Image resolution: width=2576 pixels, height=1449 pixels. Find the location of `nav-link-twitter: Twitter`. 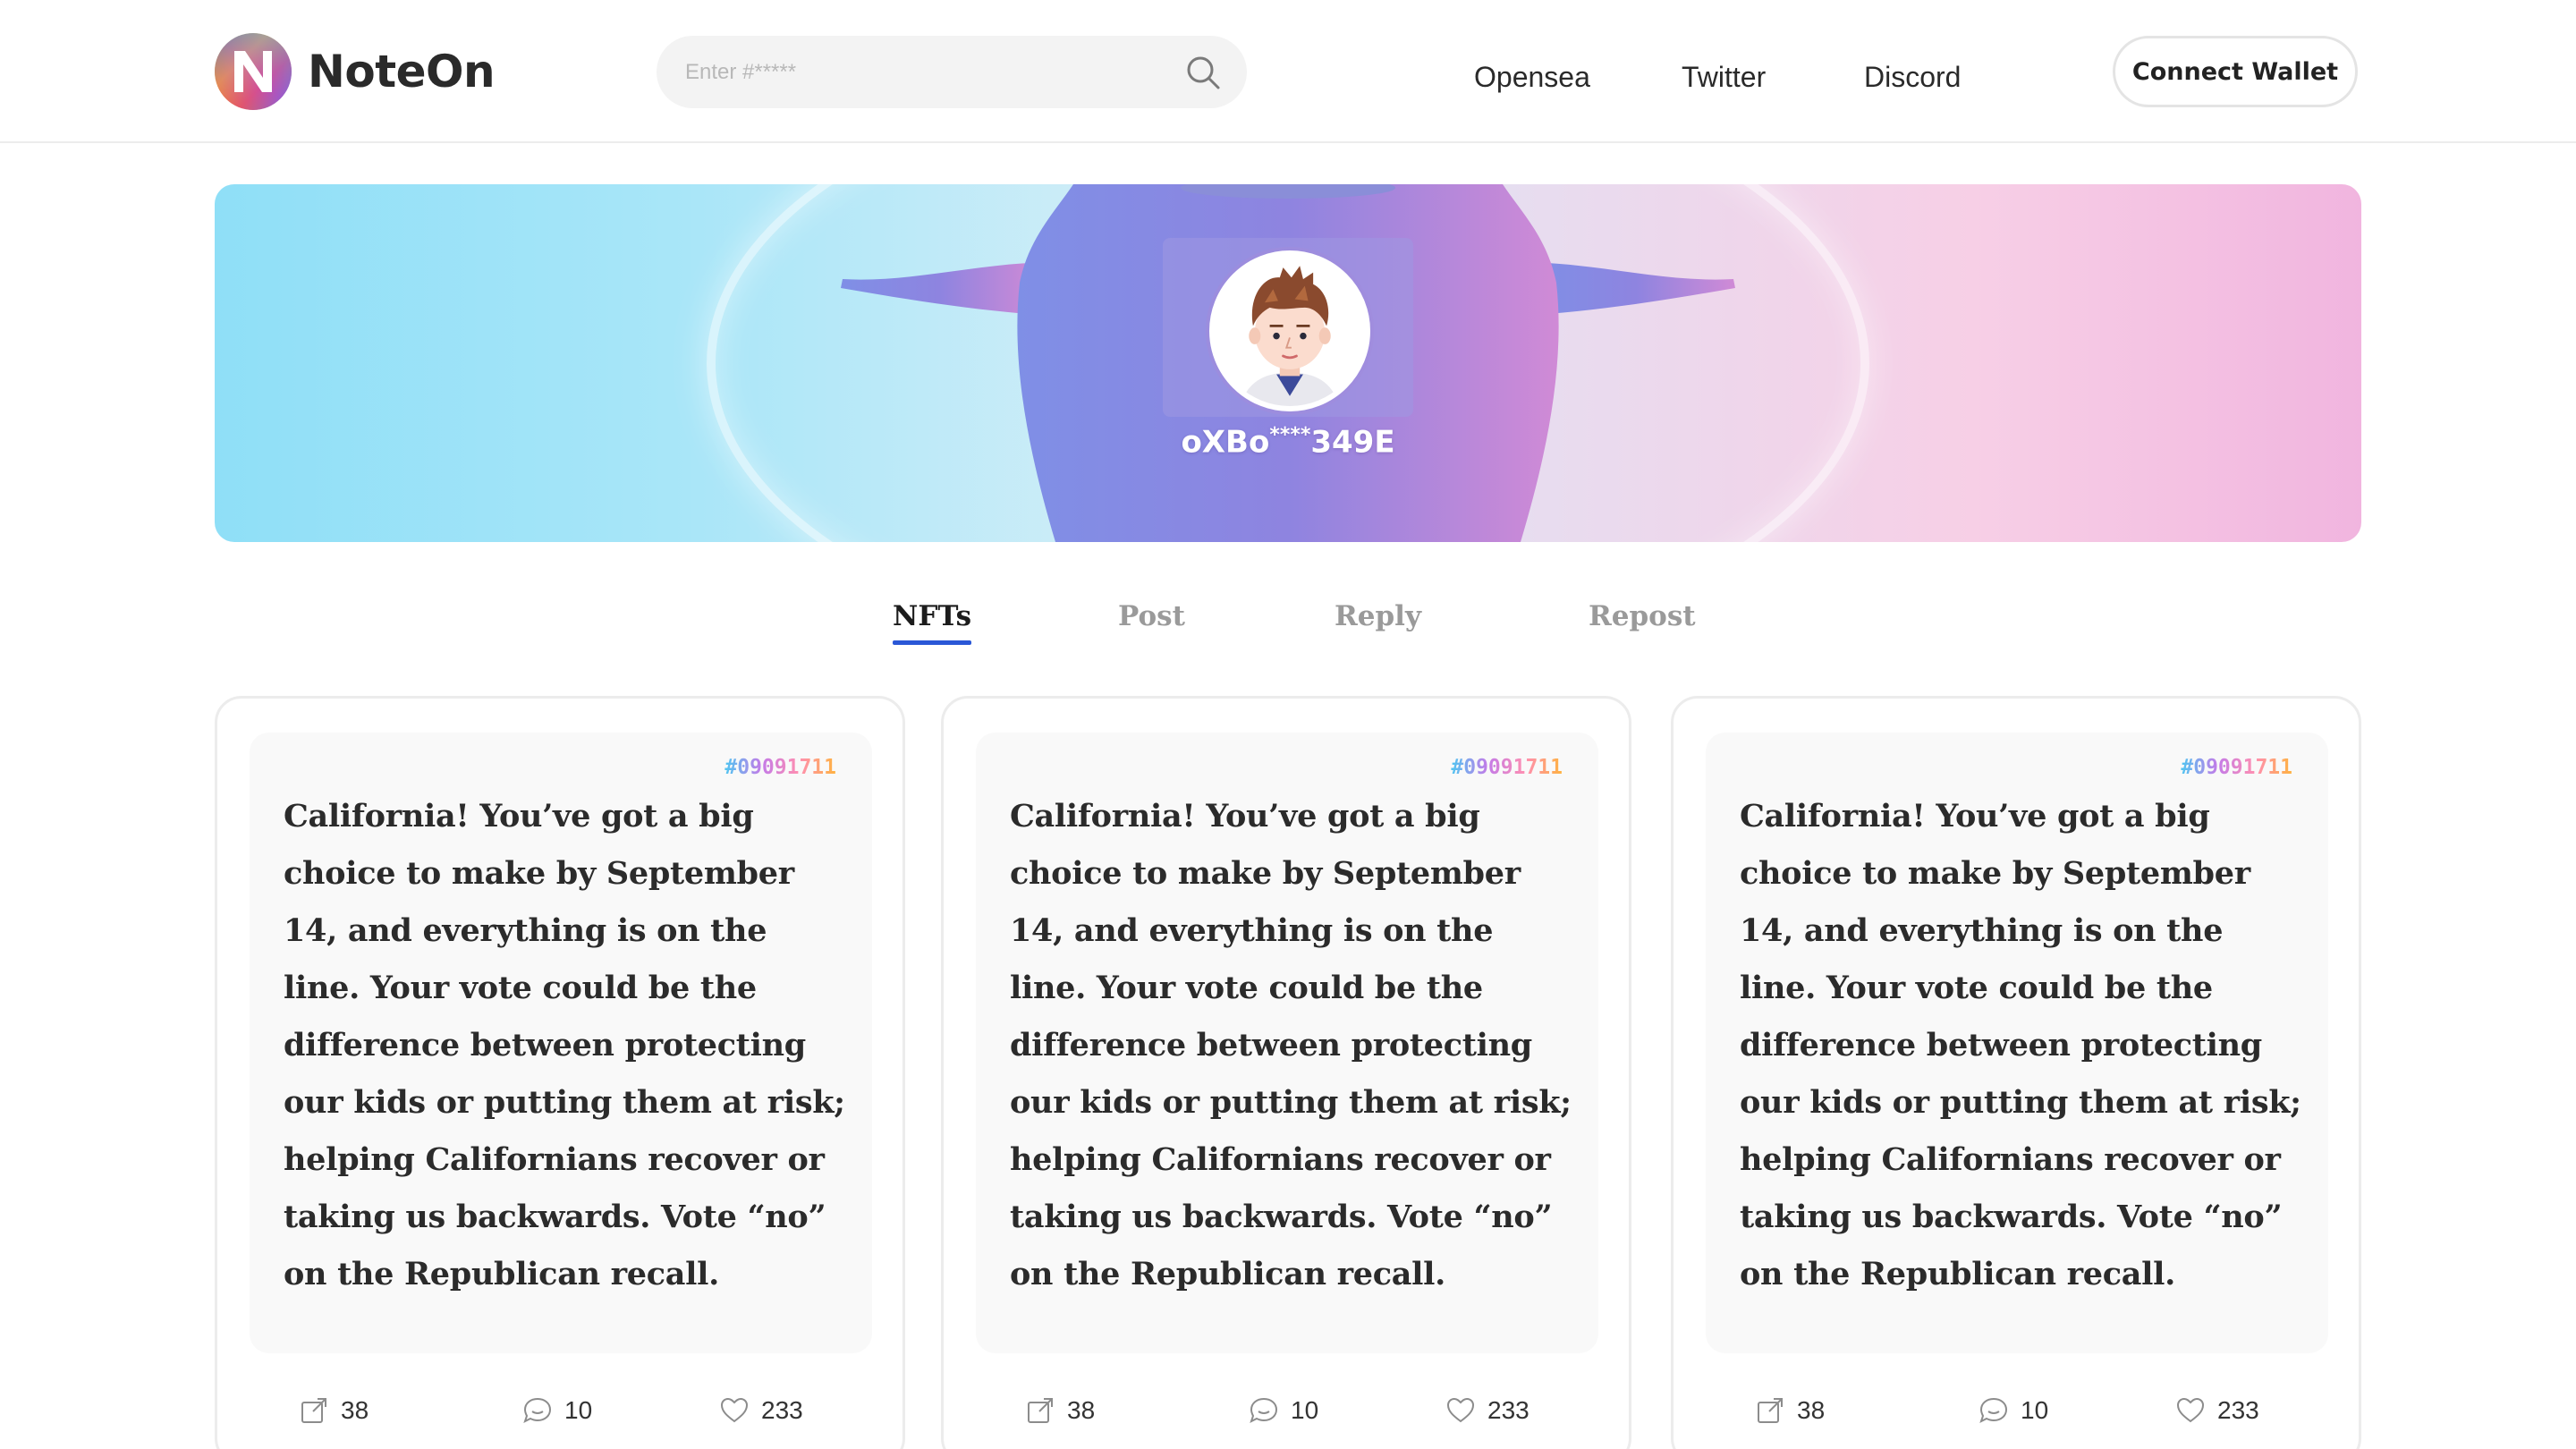

nav-link-twitter: Twitter is located at coordinates (1724, 77).